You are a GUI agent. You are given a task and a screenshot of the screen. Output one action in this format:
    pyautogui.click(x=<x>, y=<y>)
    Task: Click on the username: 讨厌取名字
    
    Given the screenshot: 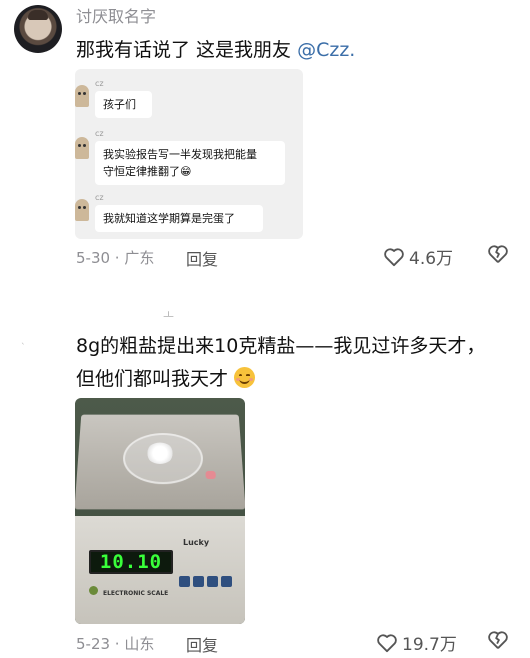 What is the action you would take?
    pyautogui.click(x=116, y=15)
    